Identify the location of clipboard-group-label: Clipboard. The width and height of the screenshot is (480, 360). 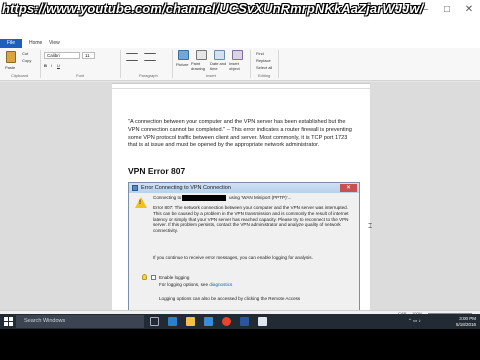
(20, 75).